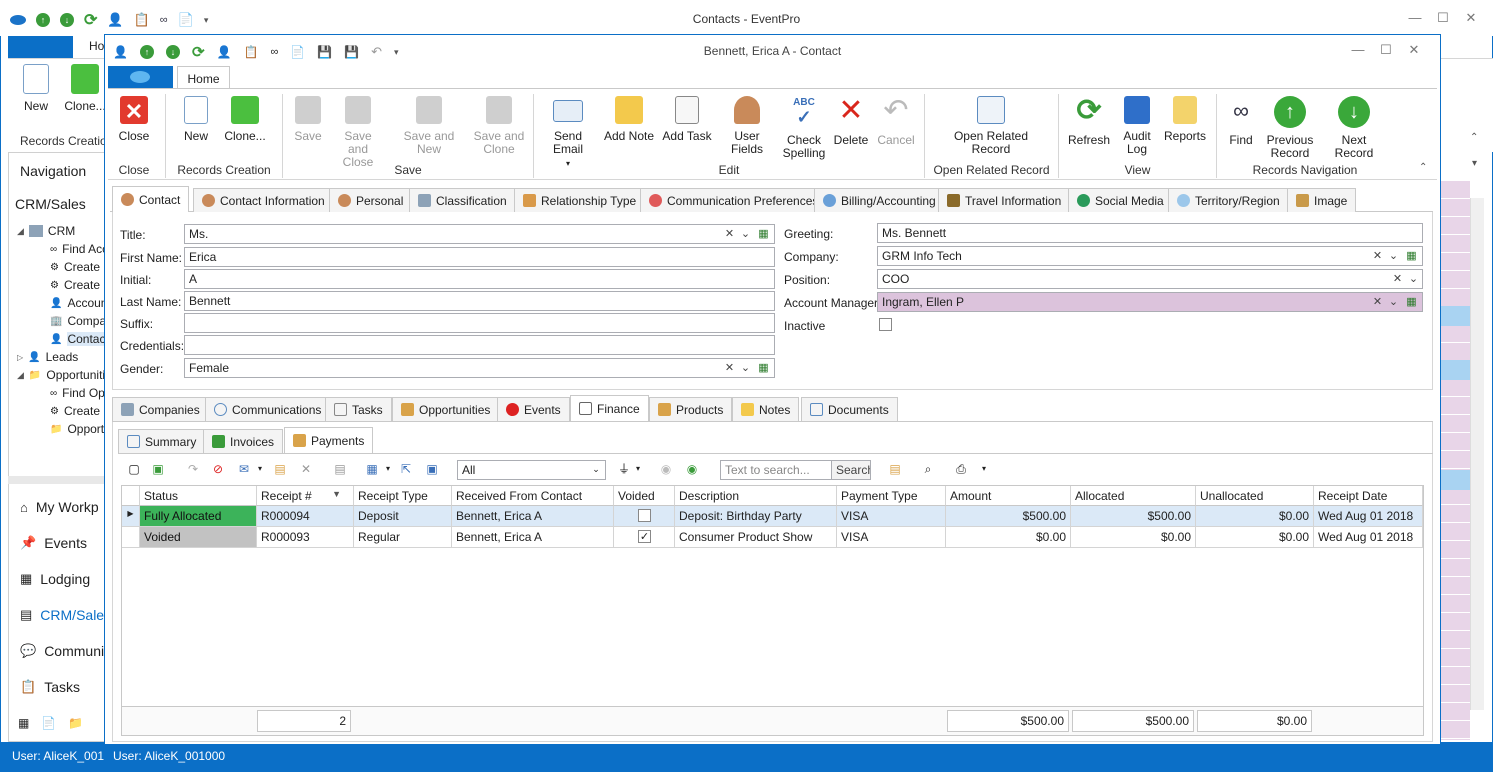  What do you see at coordinates (162, 441) in the screenshot?
I see `subtab-summary: Summary` at bounding box center [162, 441].